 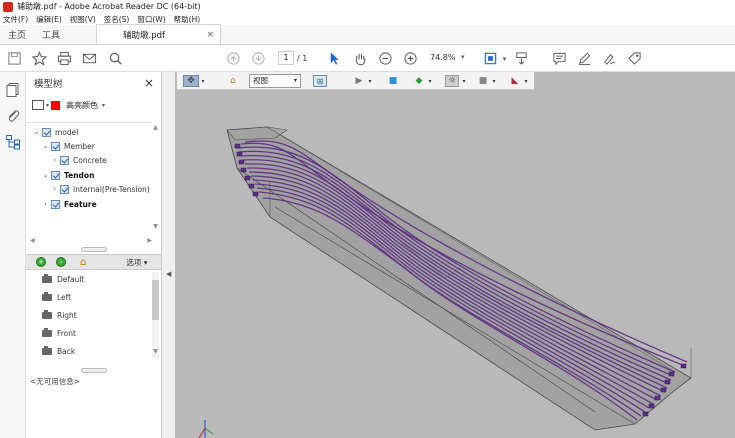 What do you see at coordinates (155, 127) in the screenshot?
I see `scroll-up-arrow-icon: ▲` at bounding box center [155, 127].